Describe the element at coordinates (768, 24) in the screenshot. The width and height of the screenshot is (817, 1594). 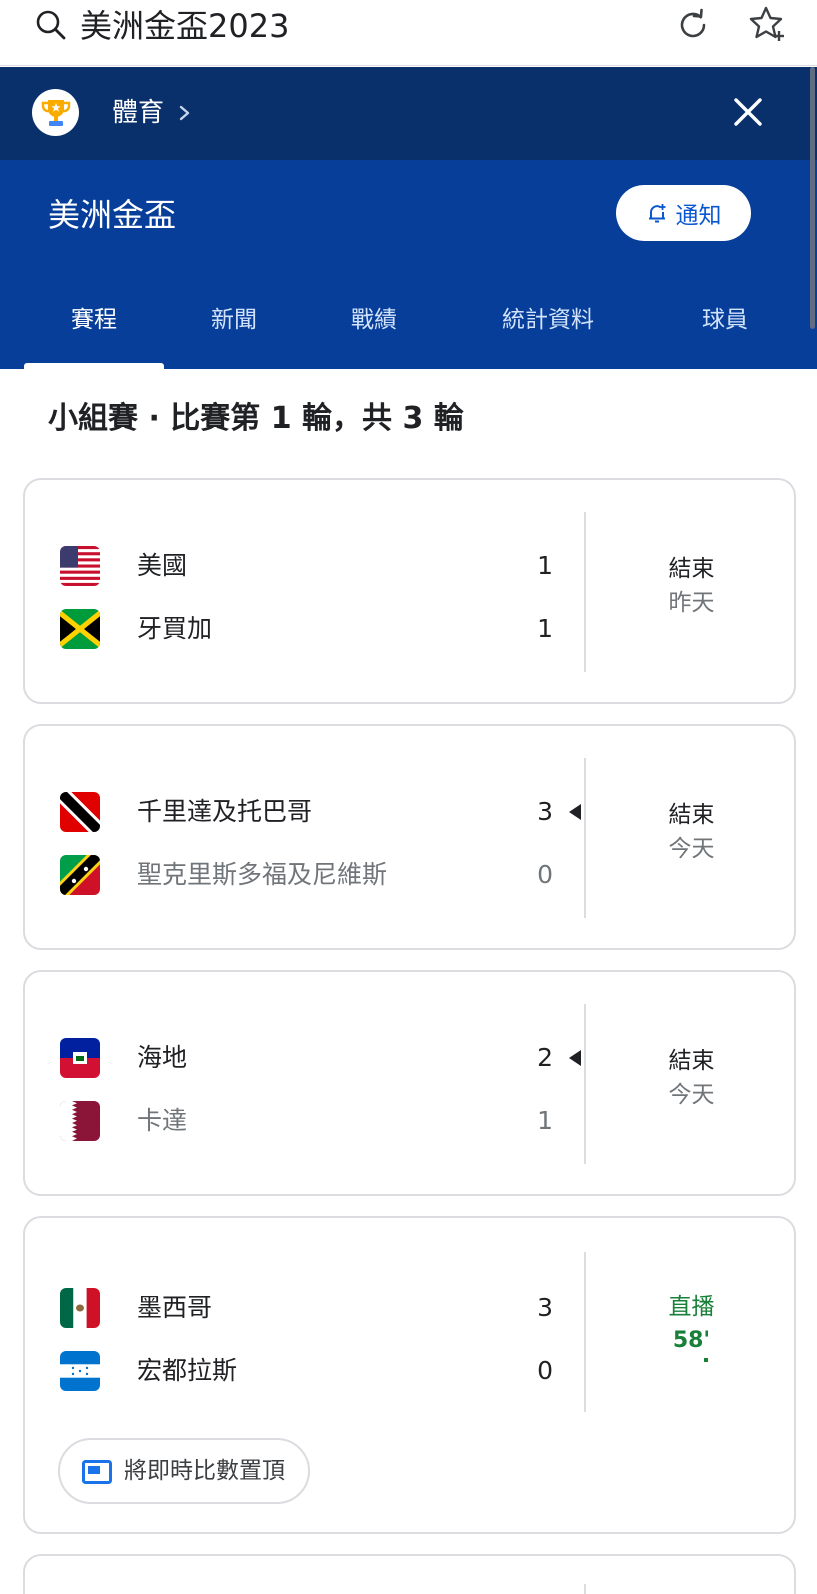
I see `star-add-icon` at that location.